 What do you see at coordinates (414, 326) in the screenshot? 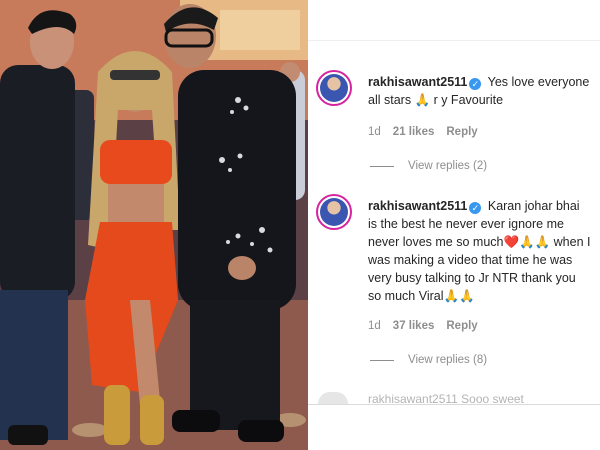
I see `comment-likes: 37 likes` at bounding box center [414, 326].